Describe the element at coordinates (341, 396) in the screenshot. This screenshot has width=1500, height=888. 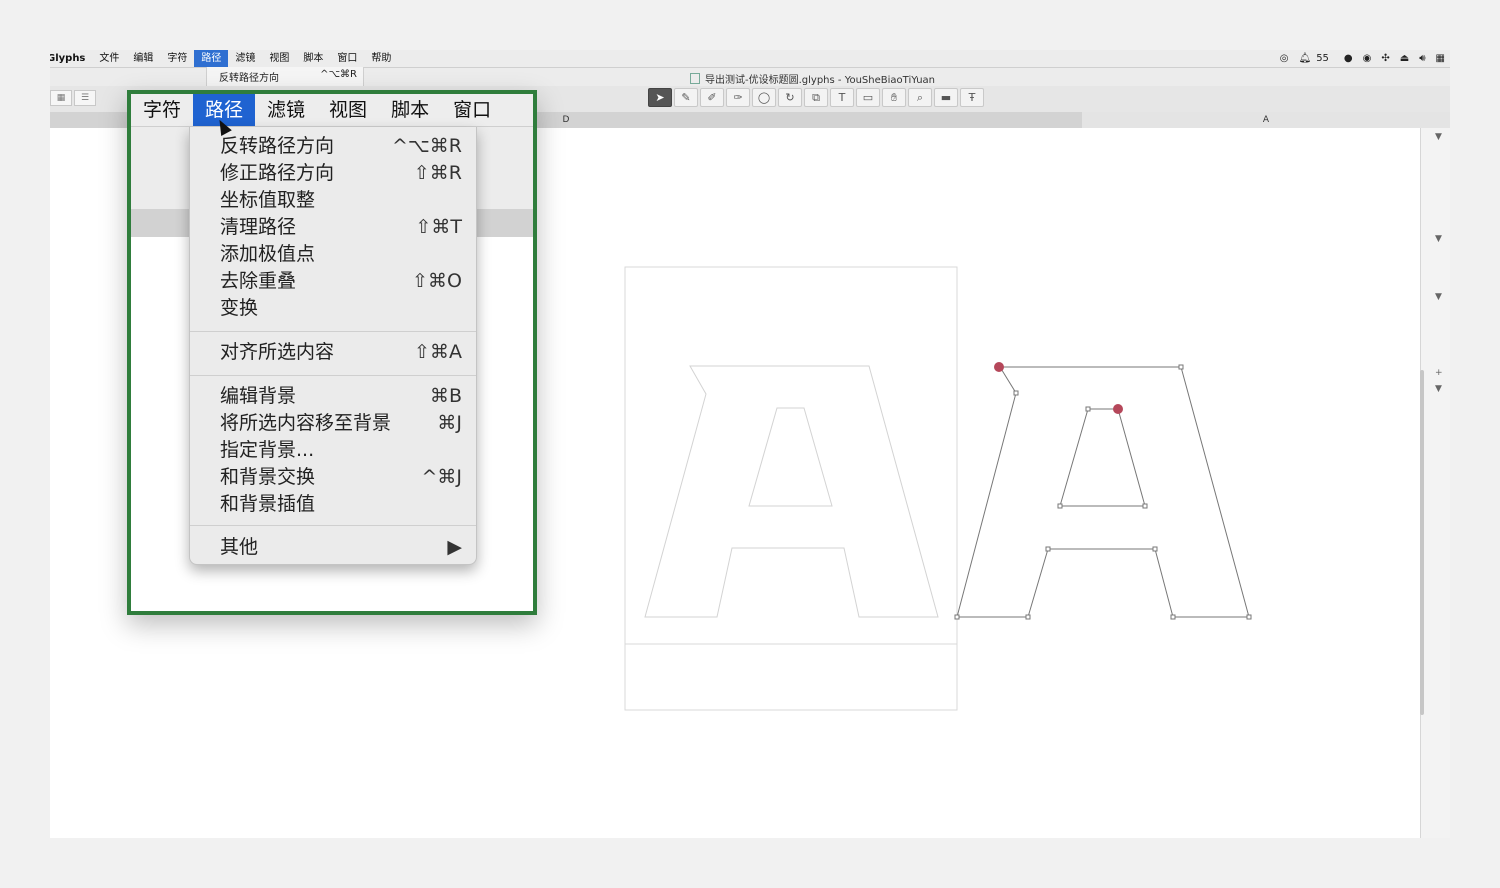
I see `menu-item-edit-background: 编辑背景 ⌘B` at that location.